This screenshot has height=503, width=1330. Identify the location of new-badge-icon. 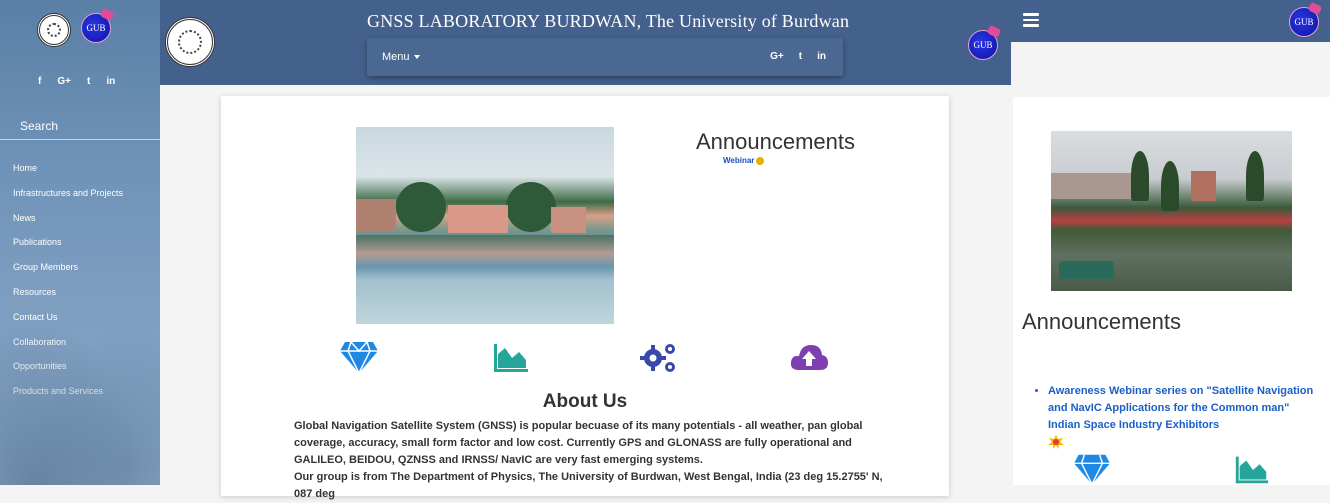
(1056, 442).